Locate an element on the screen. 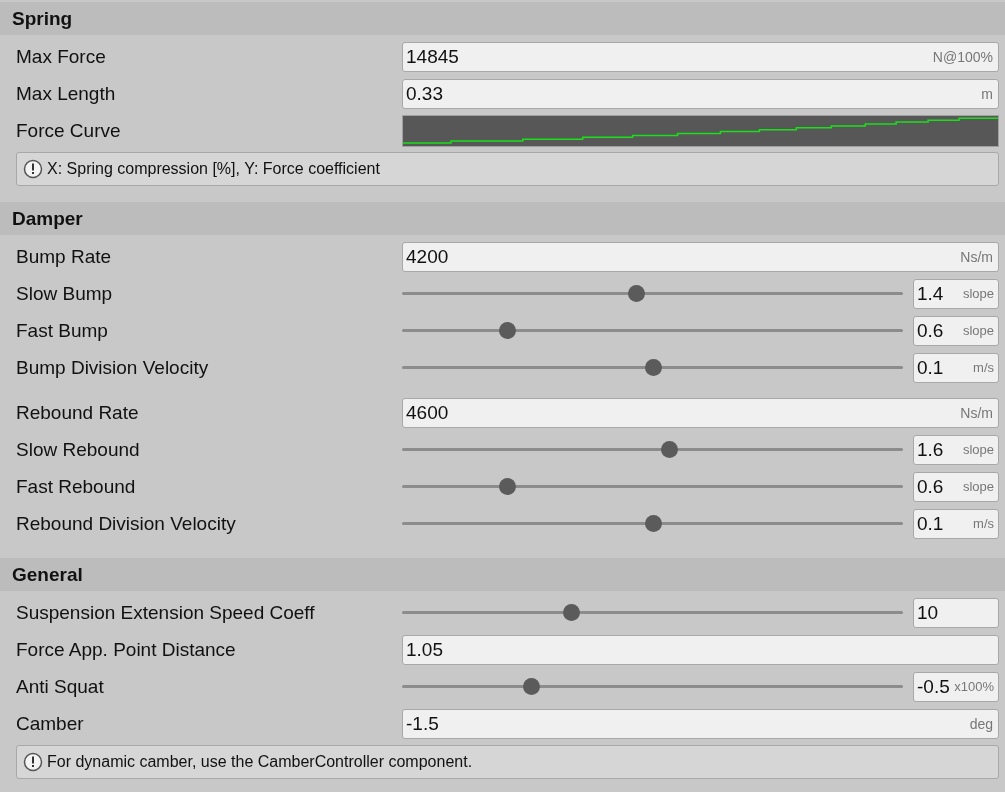 Image resolution: width=1005 pixels, height=792 pixels. input-field: 4600 Ns/m is located at coordinates (700, 412).